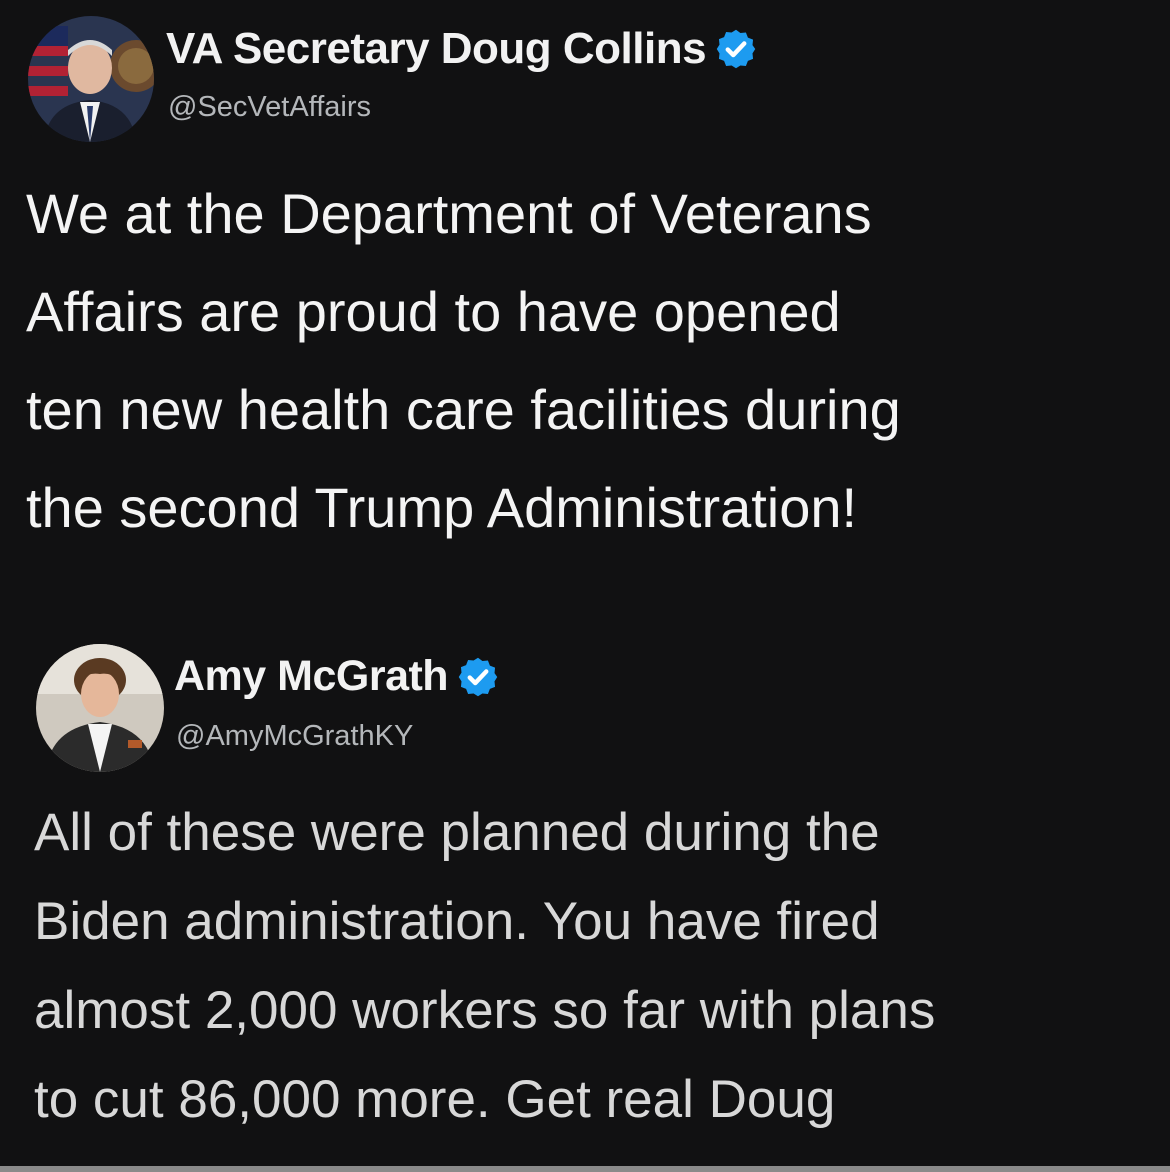 The image size is (1170, 1172). I want to click on tweet-text-line: the second Trump Administration!, so click(442, 507).